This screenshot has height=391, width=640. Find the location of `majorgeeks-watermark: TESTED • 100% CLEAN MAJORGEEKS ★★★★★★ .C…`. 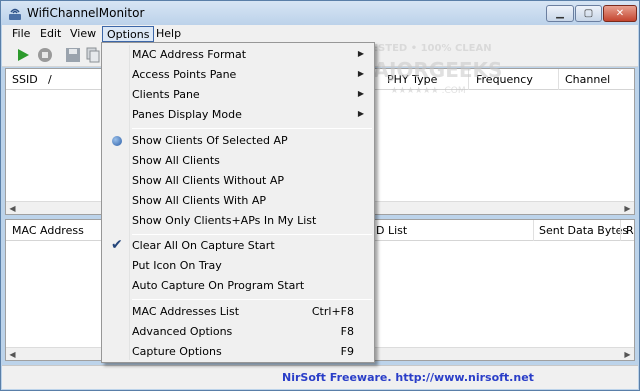

majorgeeks-watermark: TESTED • 100% CLEAN MAJORGEEKS ★★★★★★ .C… is located at coordinates (428, 69).